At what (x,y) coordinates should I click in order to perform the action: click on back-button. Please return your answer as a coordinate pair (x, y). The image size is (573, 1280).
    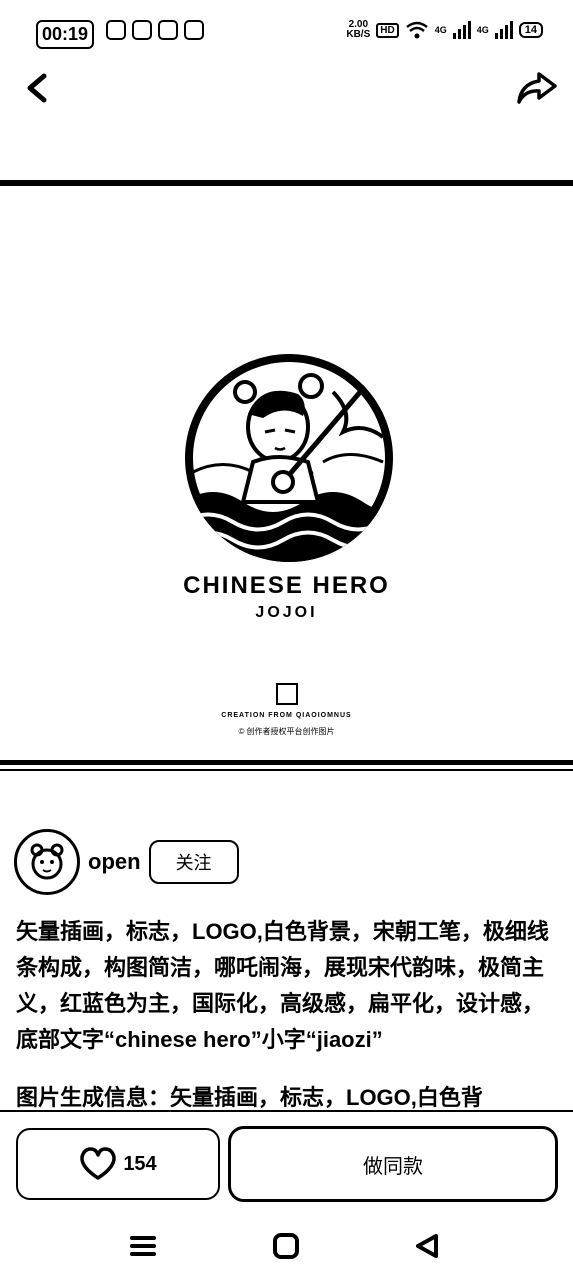
    Looking at the image, I should click on (38, 88).